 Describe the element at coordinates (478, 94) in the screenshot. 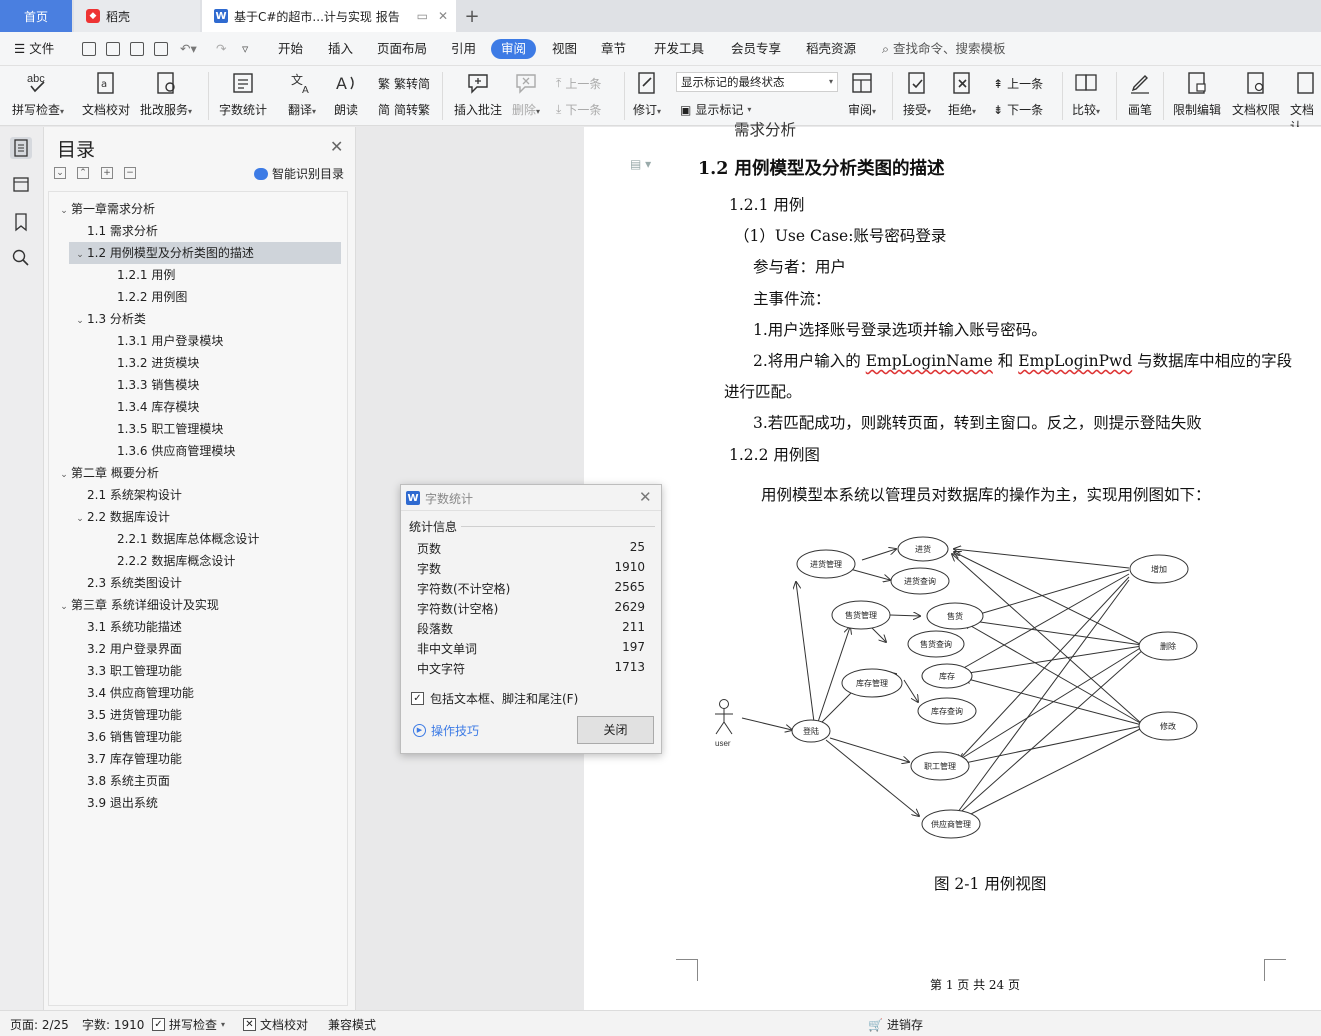

I see `insert-comment-button: 插入批注` at that location.